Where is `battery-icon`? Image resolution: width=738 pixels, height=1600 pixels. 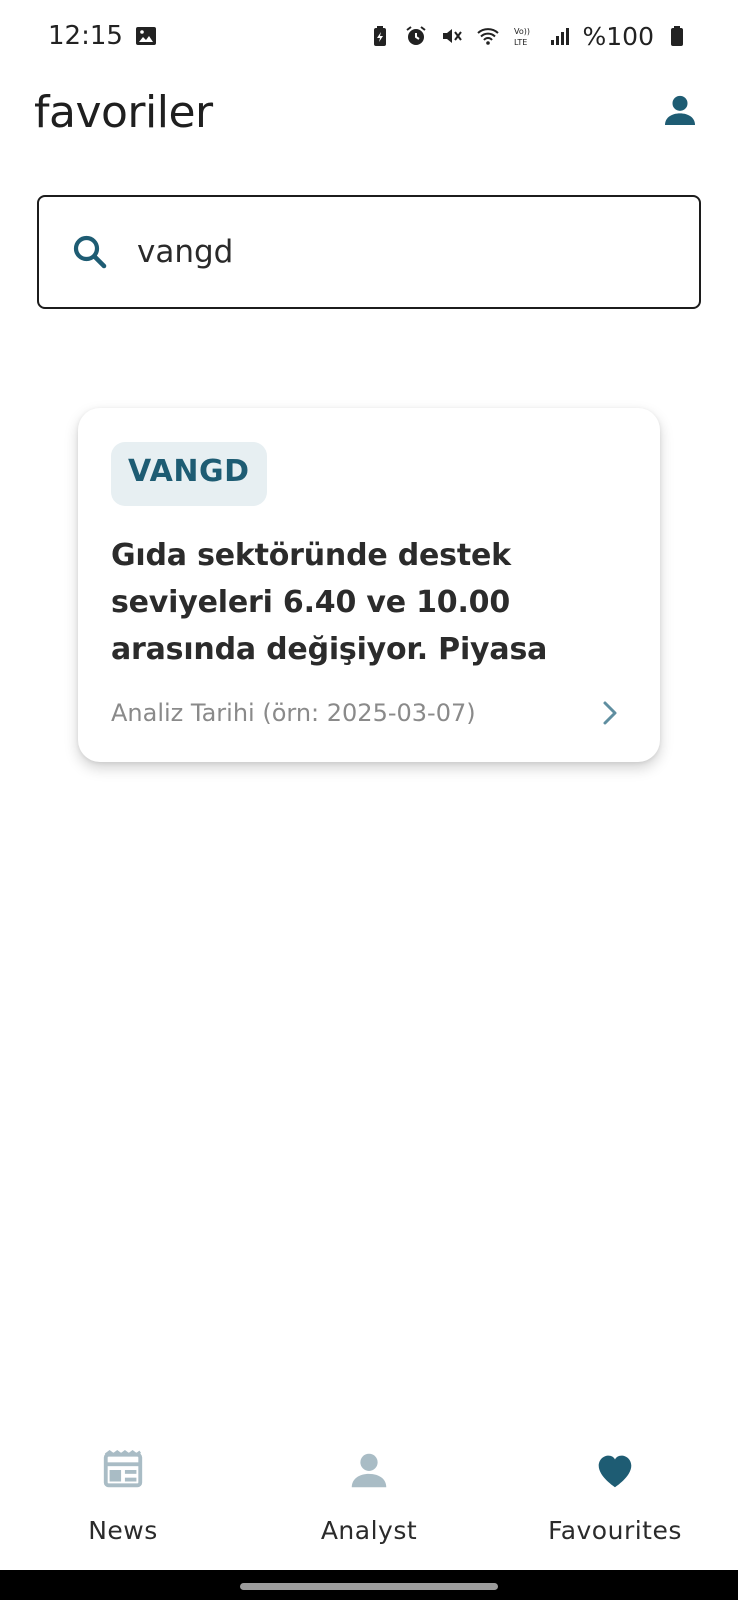
battery-icon is located at coordinates (677, 36).